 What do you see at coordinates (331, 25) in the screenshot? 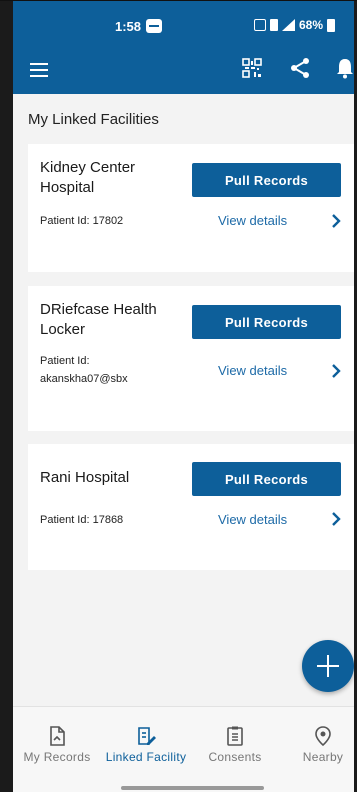
I see `battery-icon` at bounding box center [331, 25].